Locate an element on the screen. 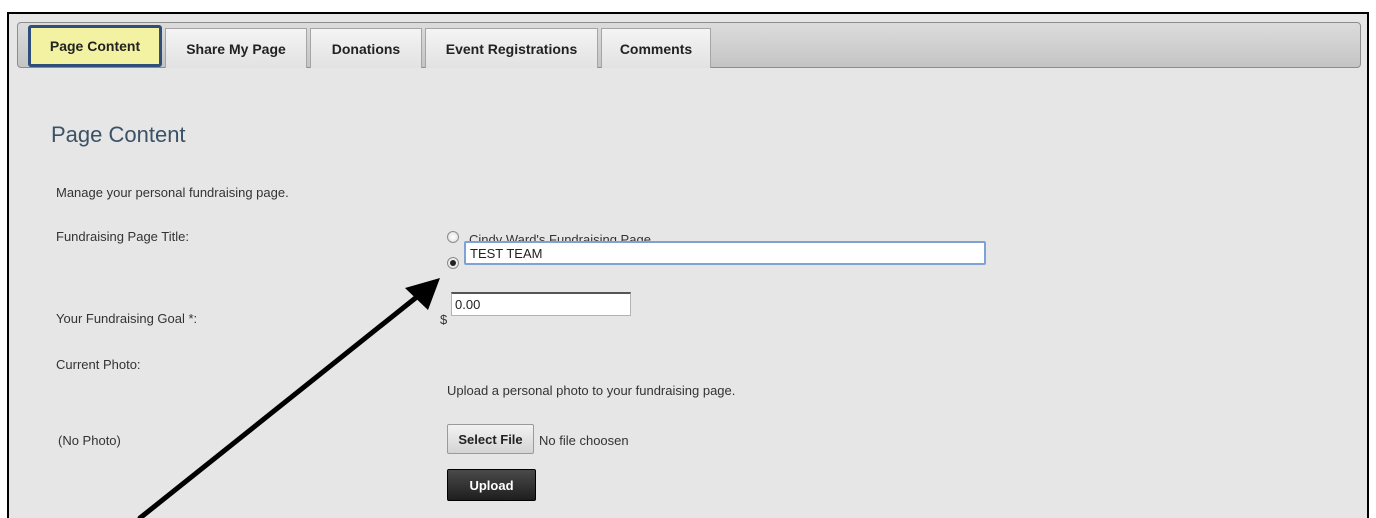 The width and height of the screenshot is (1376, 518). select-file-button: Select File is located at coordinates (490, 439).